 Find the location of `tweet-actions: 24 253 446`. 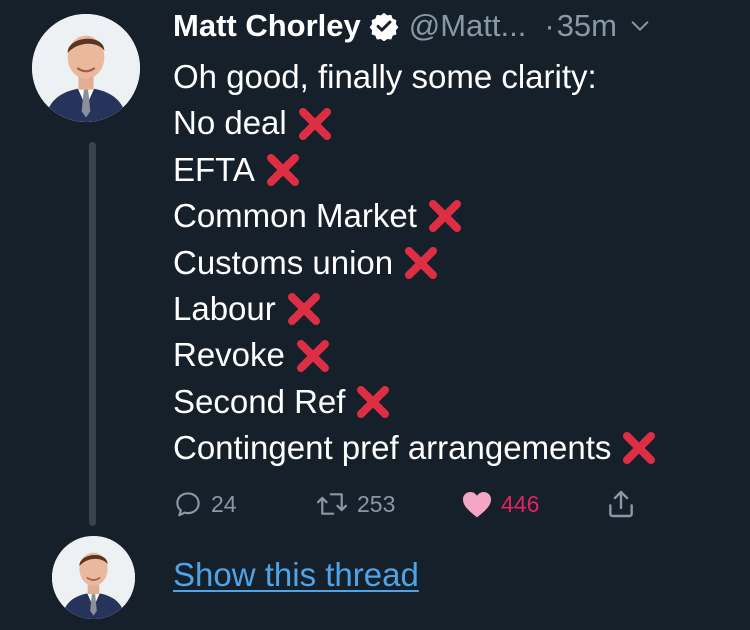

tweet-actions: 24 253 446 is located at coordinates (423, 504).